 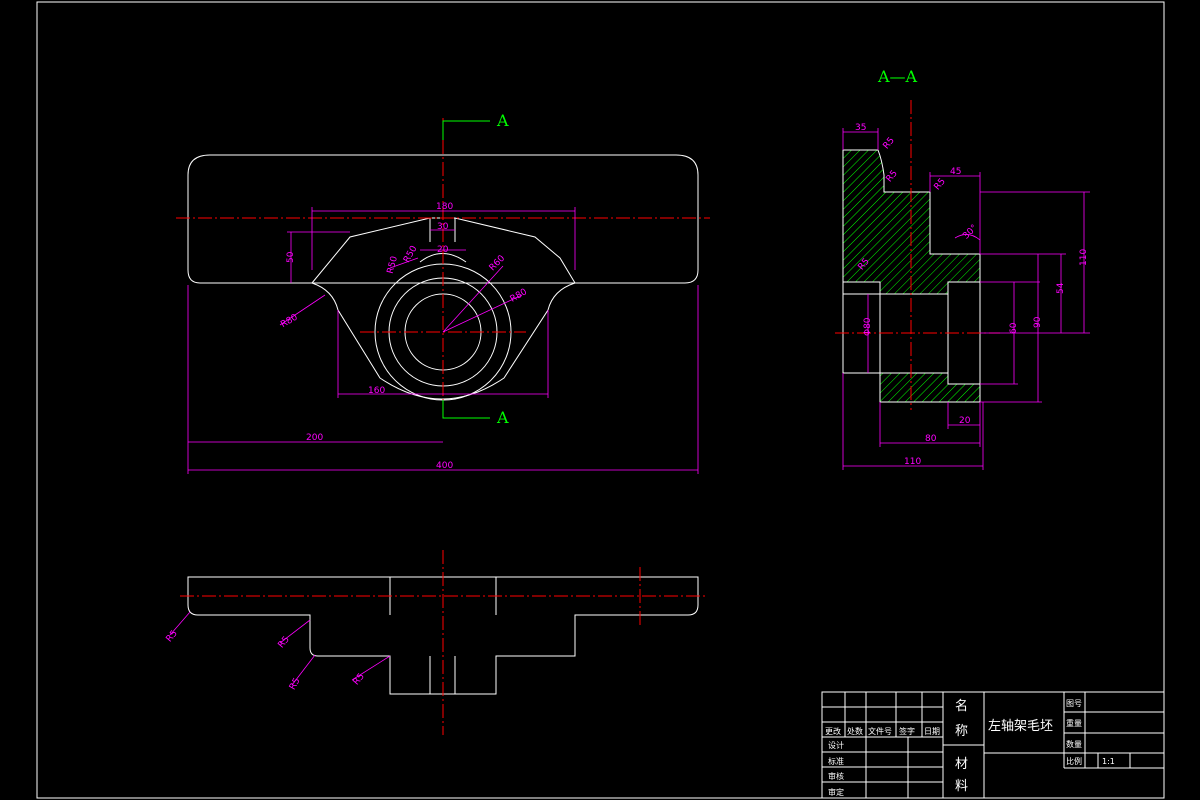 I want to click on dim-80: 80, so click(x=931, y=439).